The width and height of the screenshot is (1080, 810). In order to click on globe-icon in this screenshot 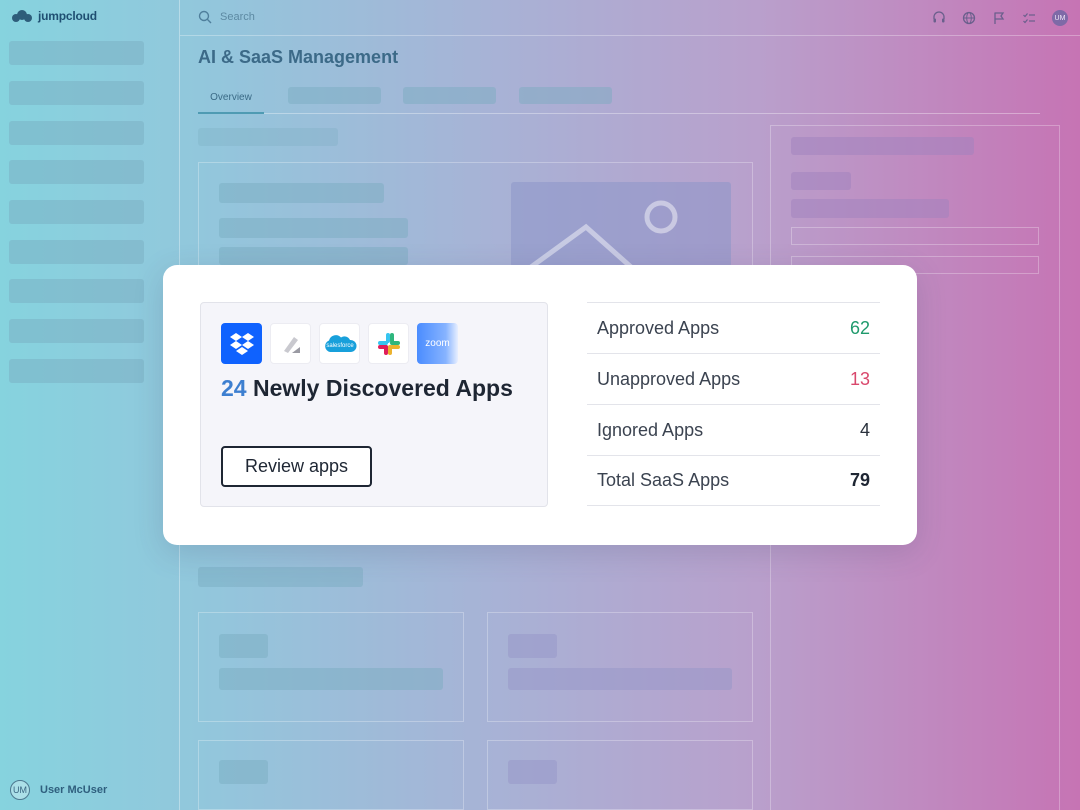, I will do `click(969, 18)`.